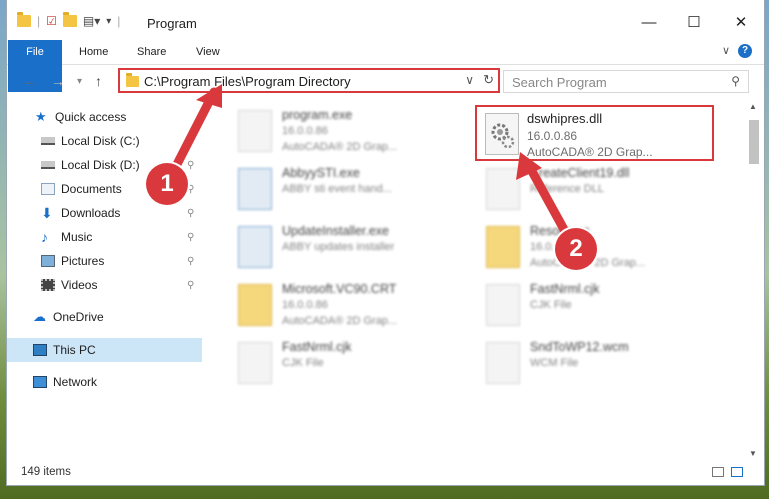 The width and height of the screenshot is (769, 499). I want to click on expand-ribbon-icon: ∨, so click(726, 50).